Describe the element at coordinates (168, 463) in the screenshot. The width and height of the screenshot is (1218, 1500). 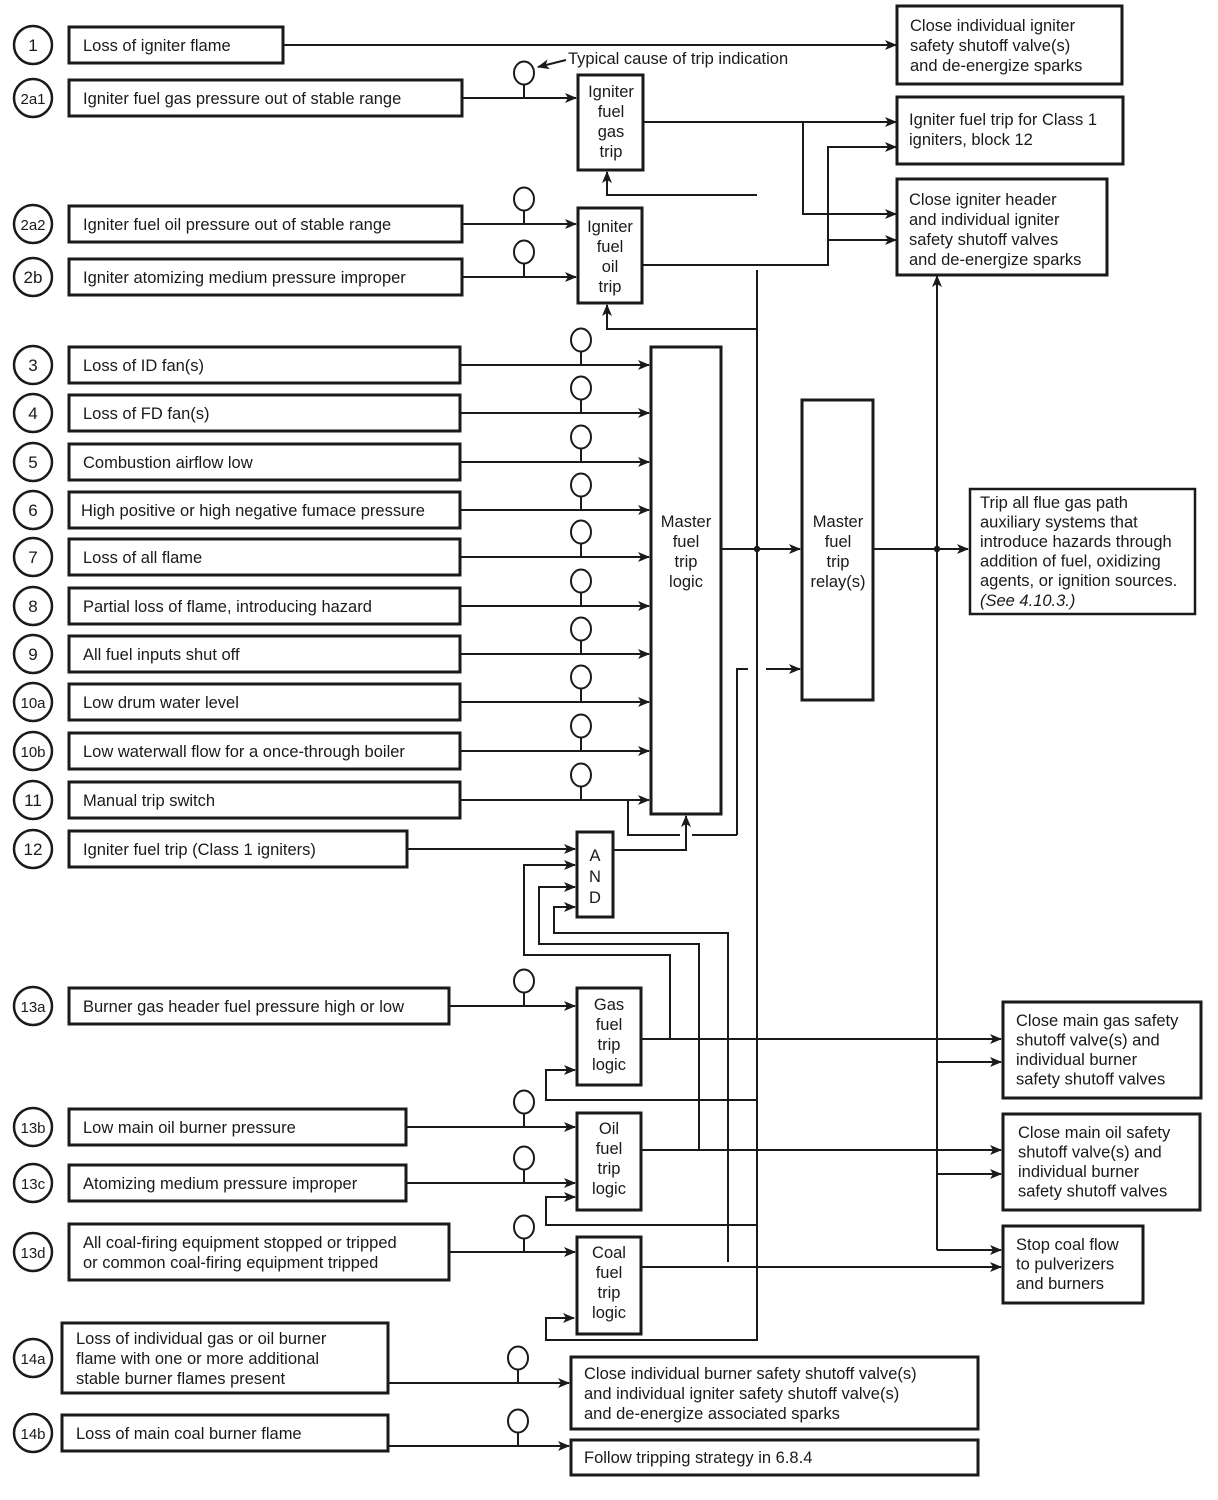
I see `input-condition-label: Combustion airflow low` at that location.